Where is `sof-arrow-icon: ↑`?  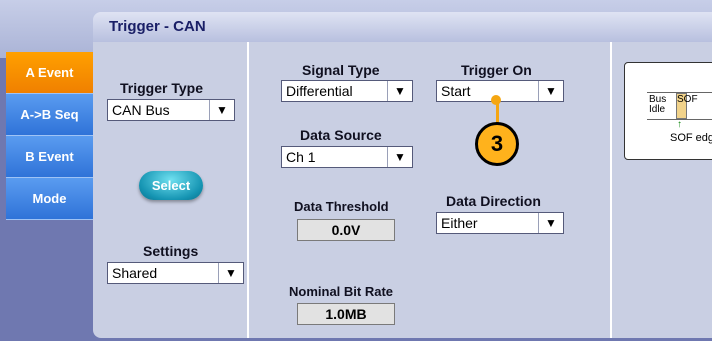
sof-arrow-icon: ↑ is located at coordinates (679, 124).